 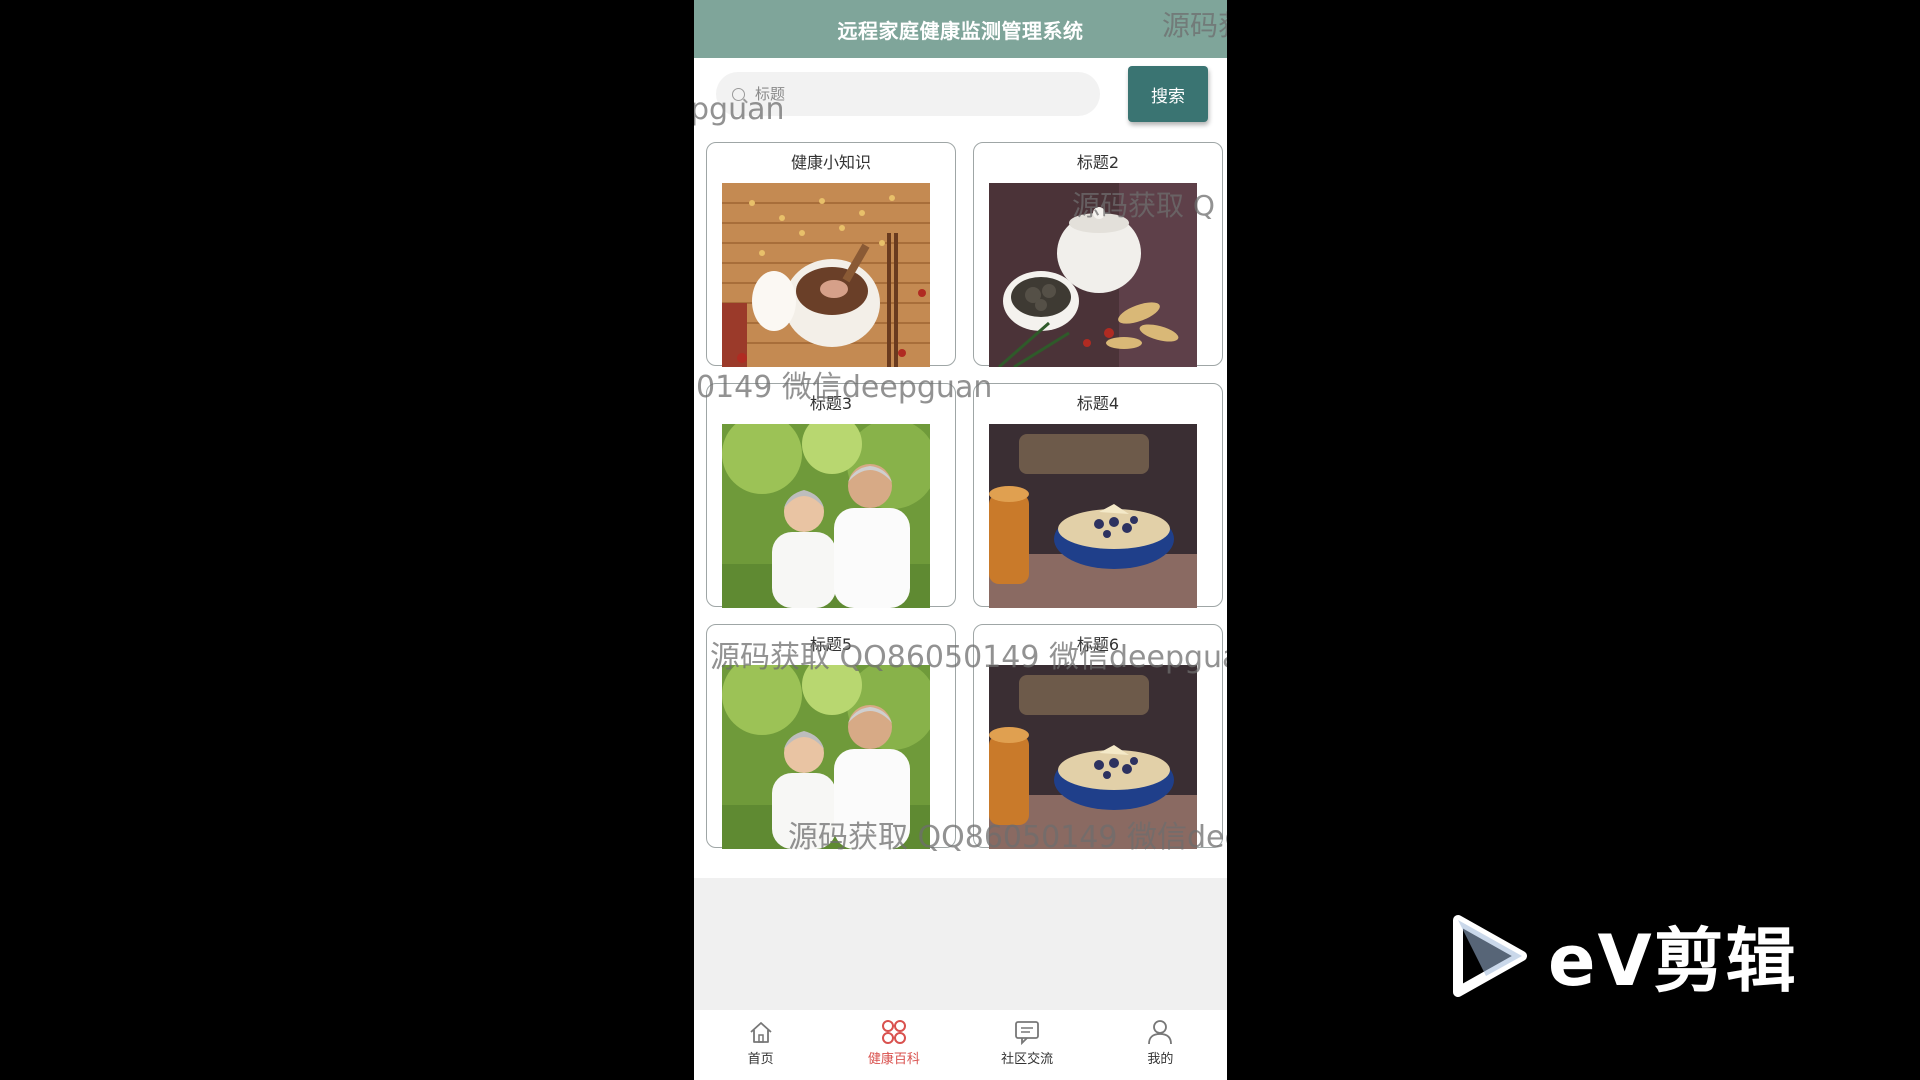 I want to click on article-card: 标题6, so click(x=1098, y=736).